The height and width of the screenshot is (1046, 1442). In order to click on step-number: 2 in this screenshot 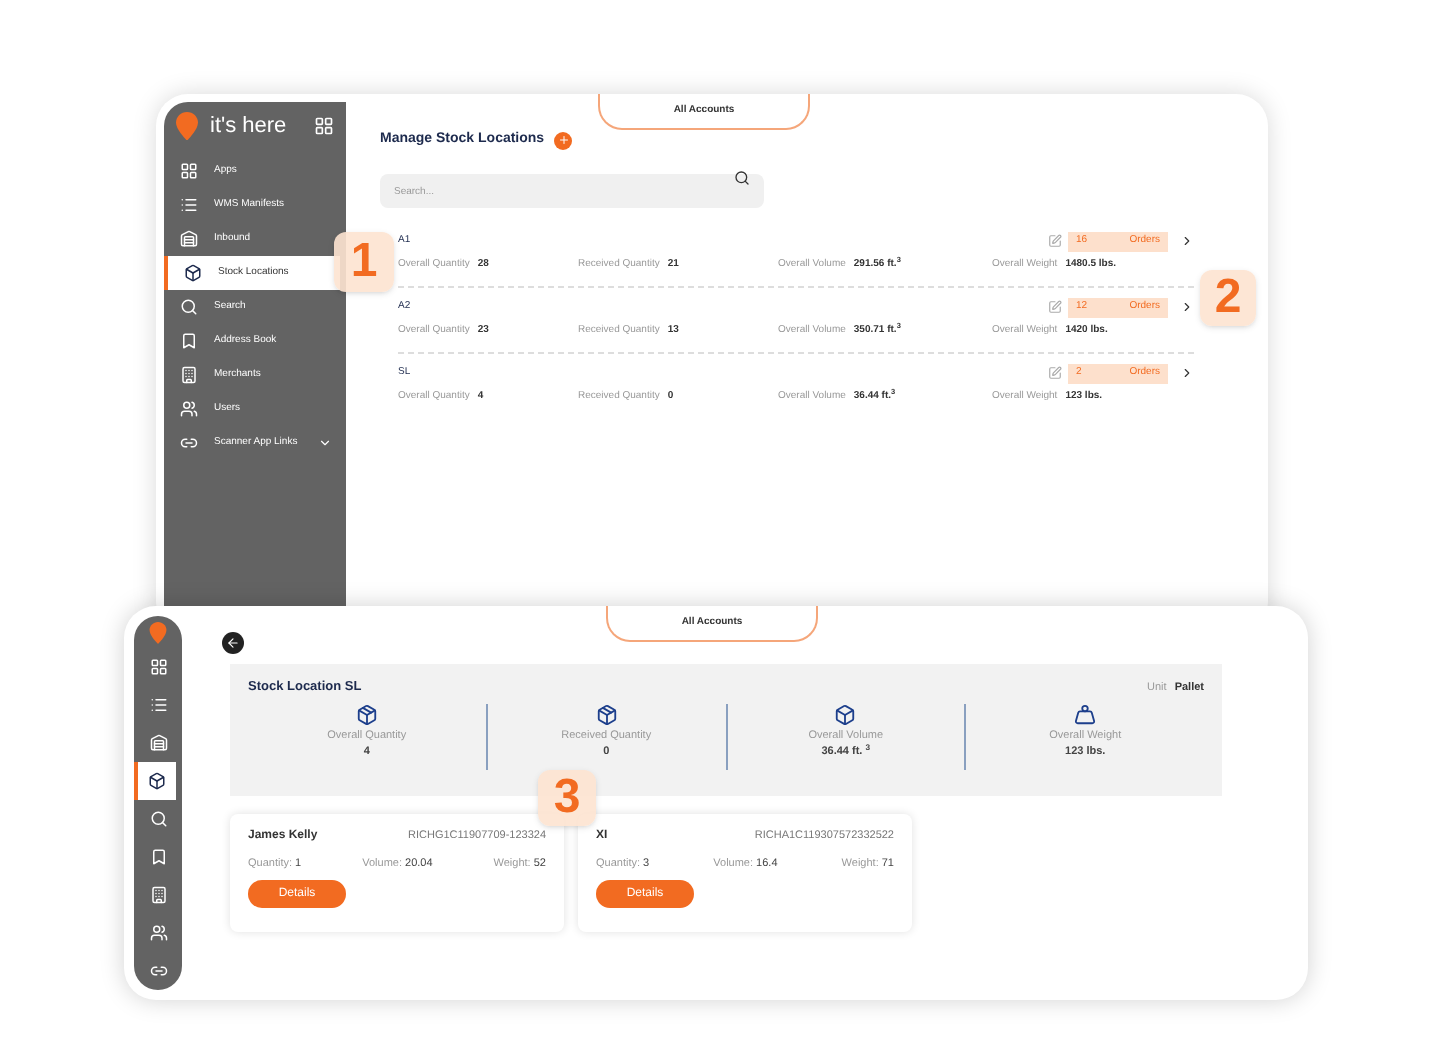, I will do `click(1228, 298)`.